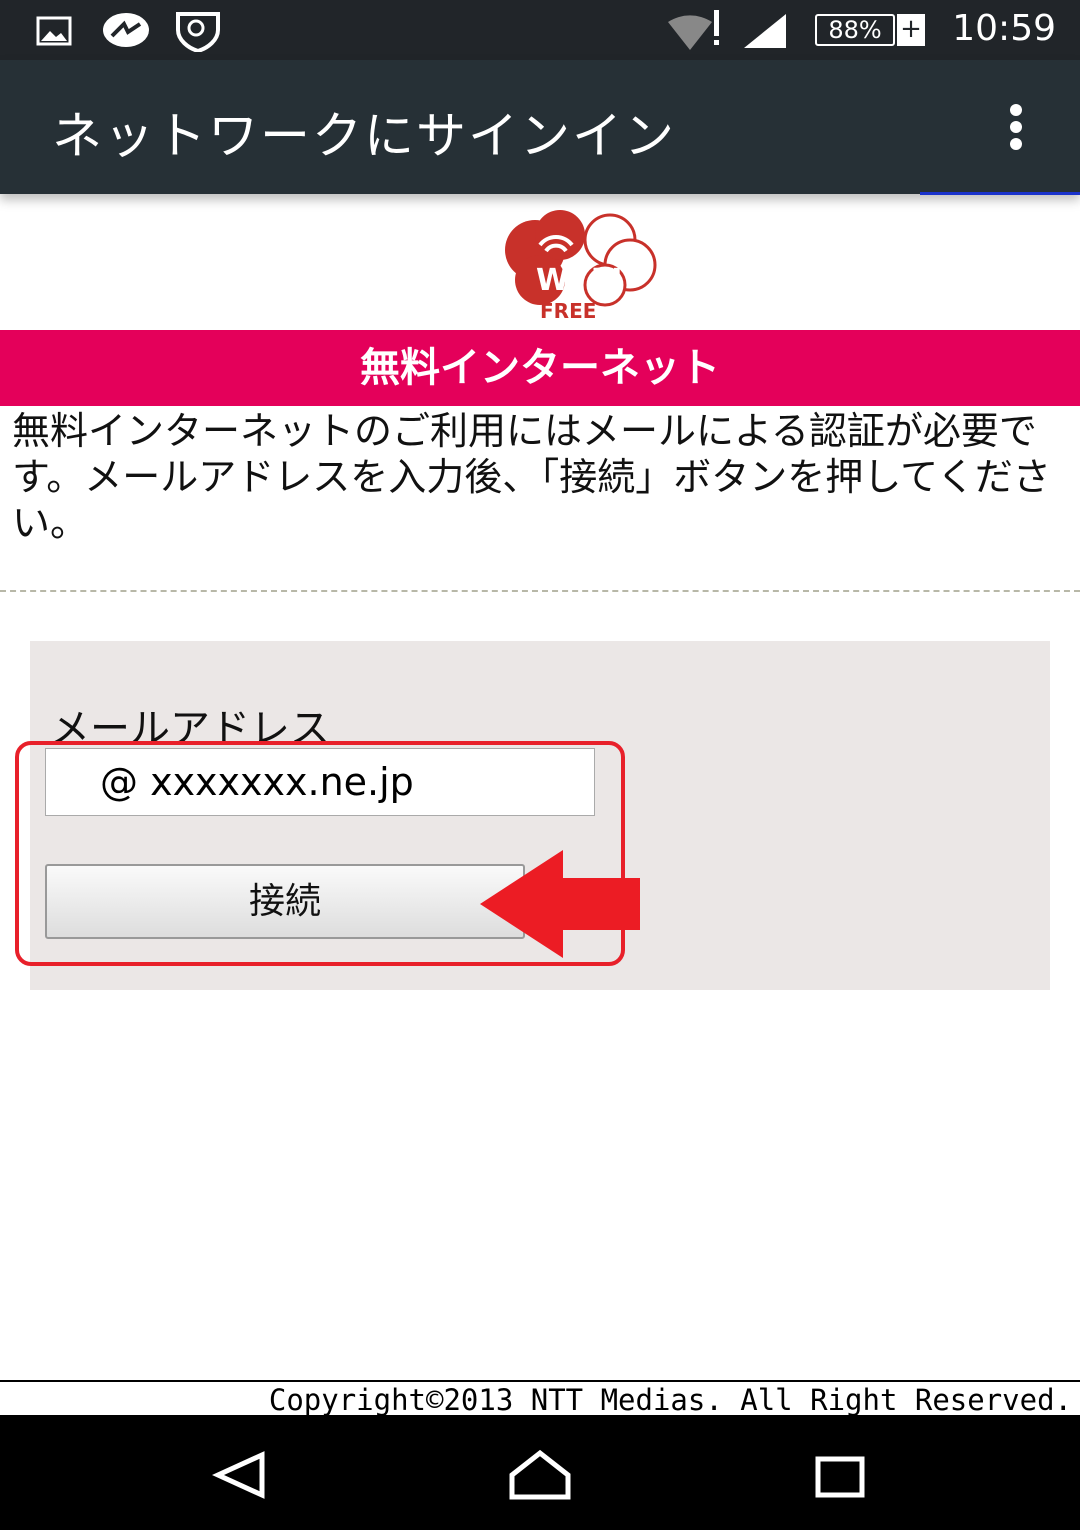 The width and height of the screenshot is (1080, 1530). I want to click on home-icon, so click(540, 1475).